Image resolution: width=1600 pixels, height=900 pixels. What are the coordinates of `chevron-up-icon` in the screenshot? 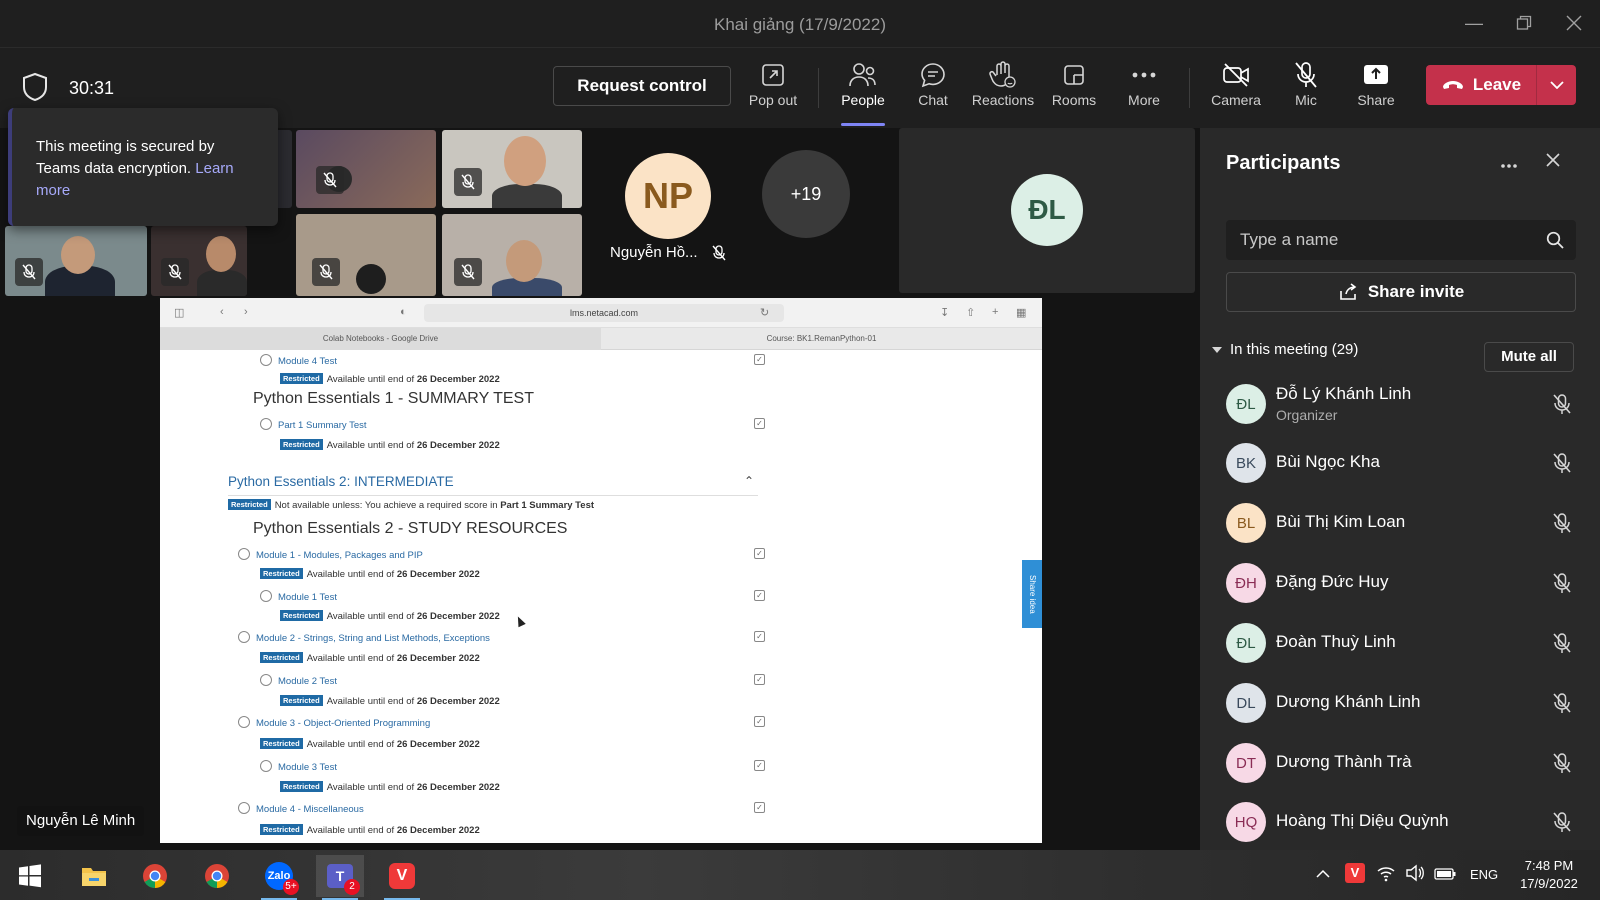 It's located at (1323, 875).